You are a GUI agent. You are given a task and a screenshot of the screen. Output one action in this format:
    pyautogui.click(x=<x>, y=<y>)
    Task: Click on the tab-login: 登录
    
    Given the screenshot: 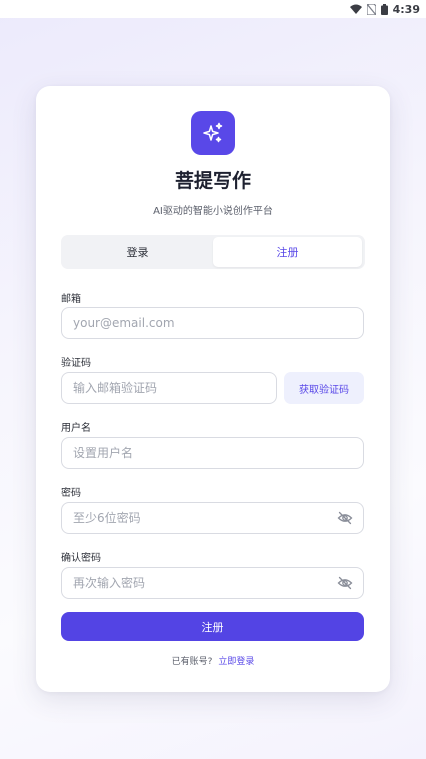 What is the action you would take?
    pyautogui.click(x=137, y=252)
    